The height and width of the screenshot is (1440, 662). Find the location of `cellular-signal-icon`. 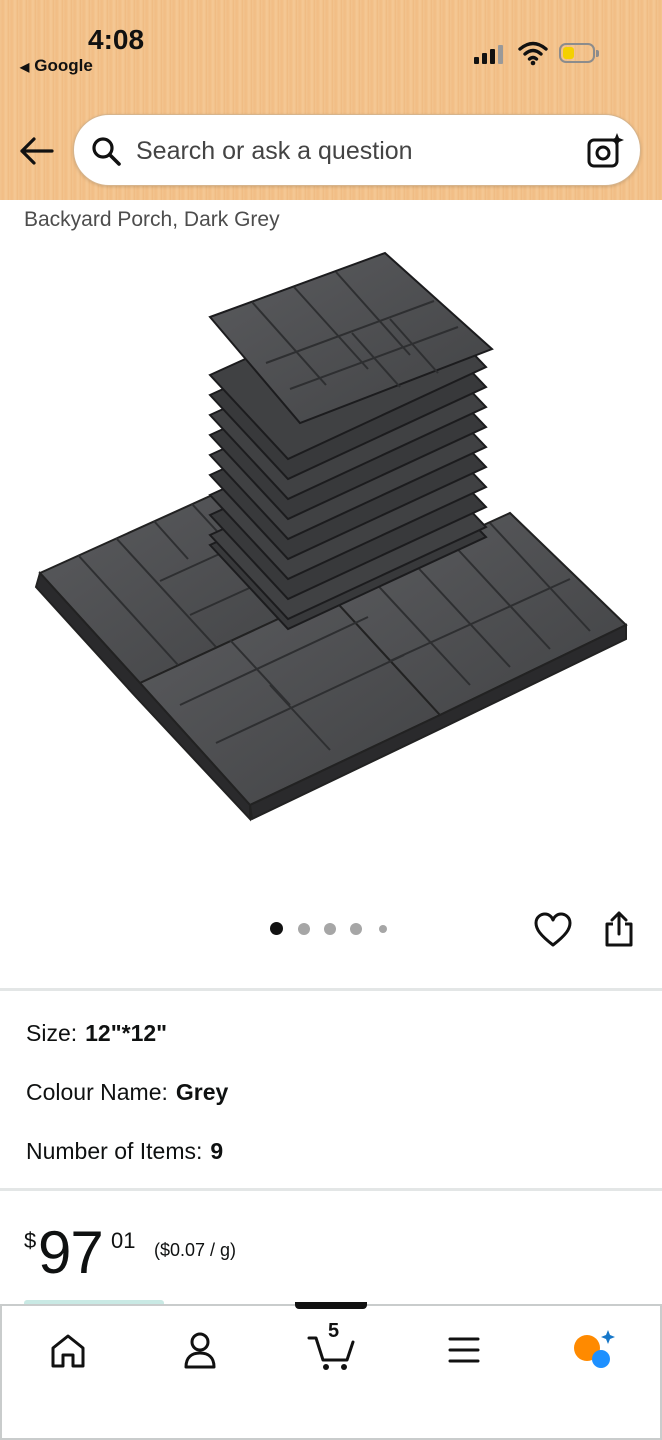

cellular-signal-icon is located at coordinates (491, 54).